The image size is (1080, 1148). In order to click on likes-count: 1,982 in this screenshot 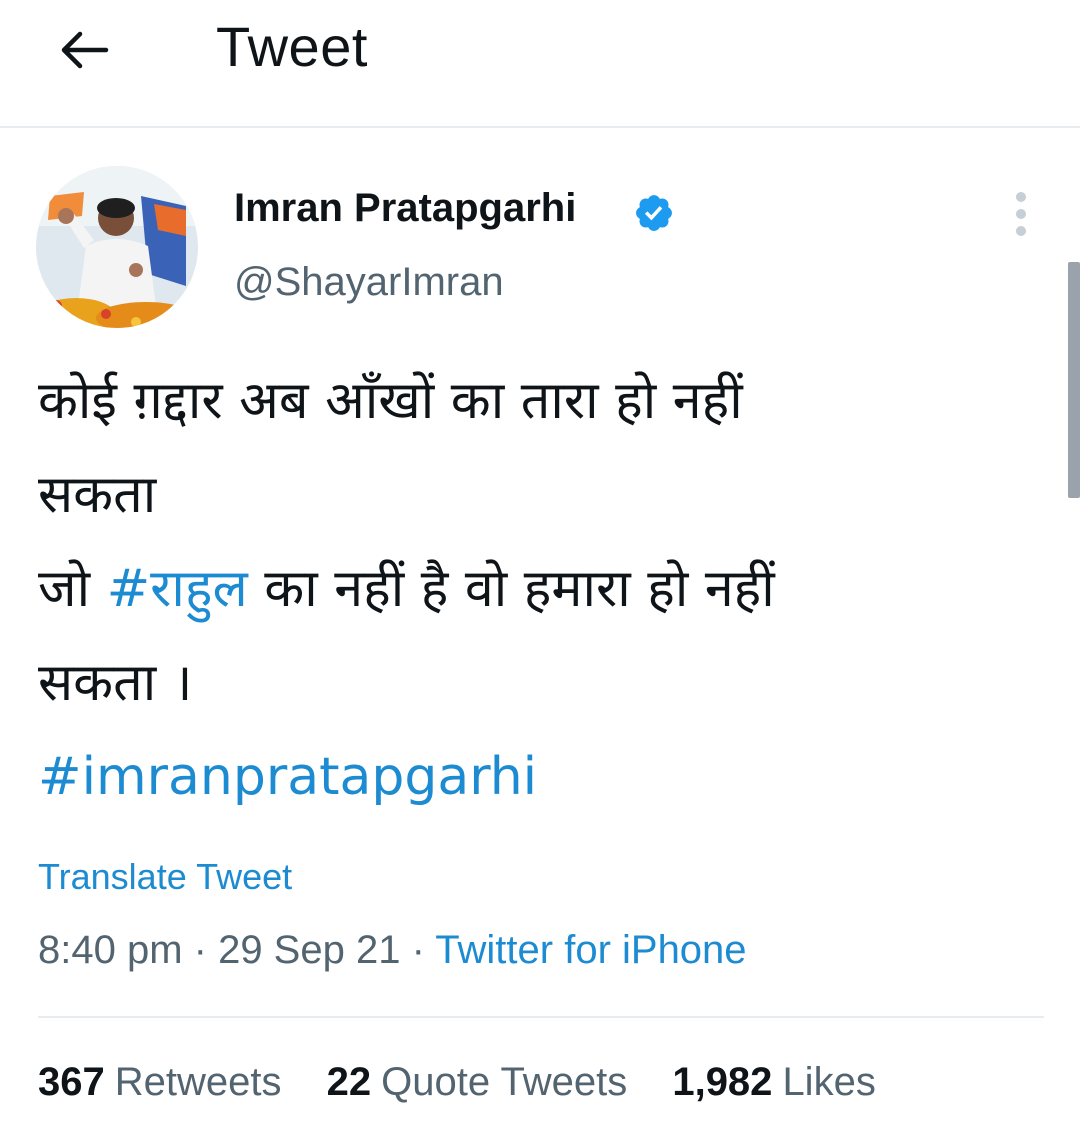, I will do `click(722, 1082)`.